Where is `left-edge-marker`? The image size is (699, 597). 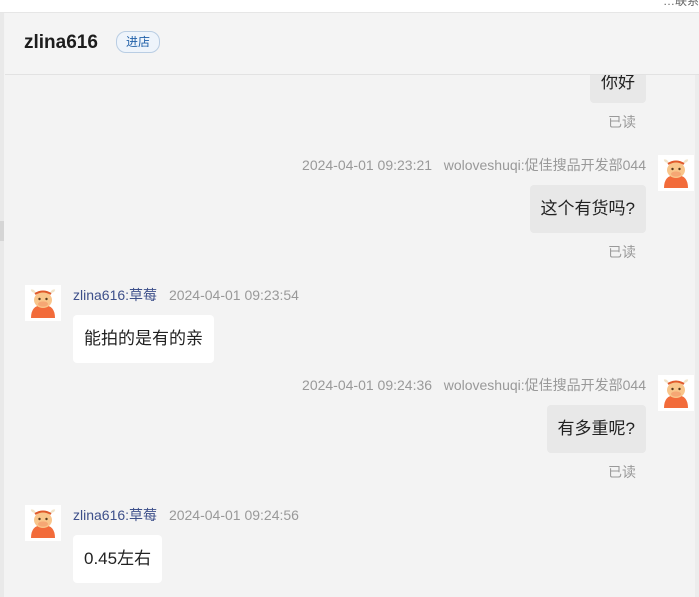
left-edge-marker is located at coordinates (2, 231).